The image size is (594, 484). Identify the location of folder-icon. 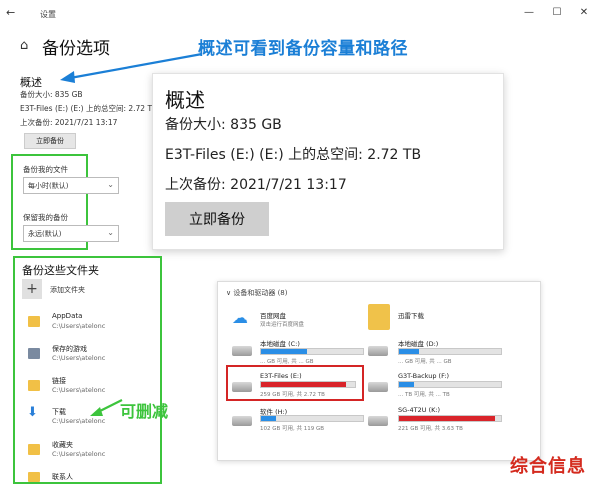
(34, 321).